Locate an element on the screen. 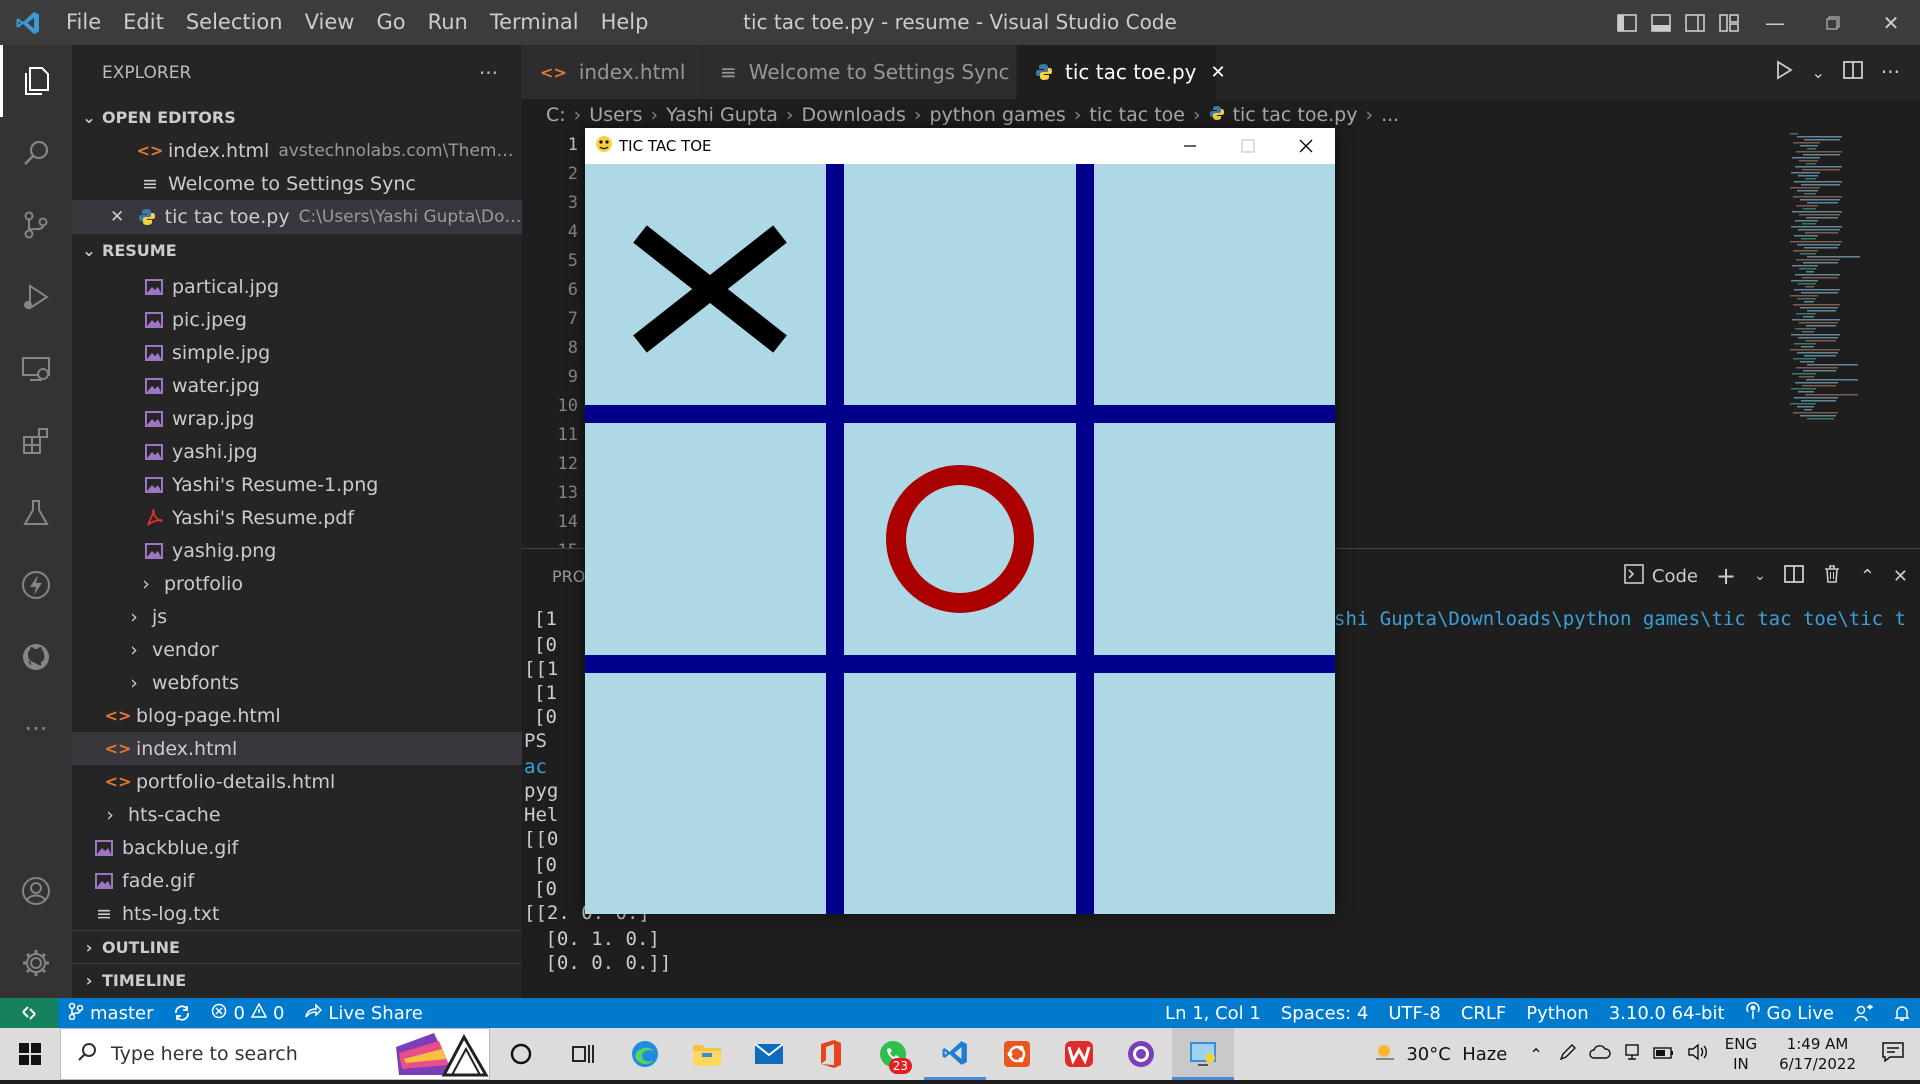 The image size is (1920, 1084). split-editor-icon is located at coordinates (1853, 72).